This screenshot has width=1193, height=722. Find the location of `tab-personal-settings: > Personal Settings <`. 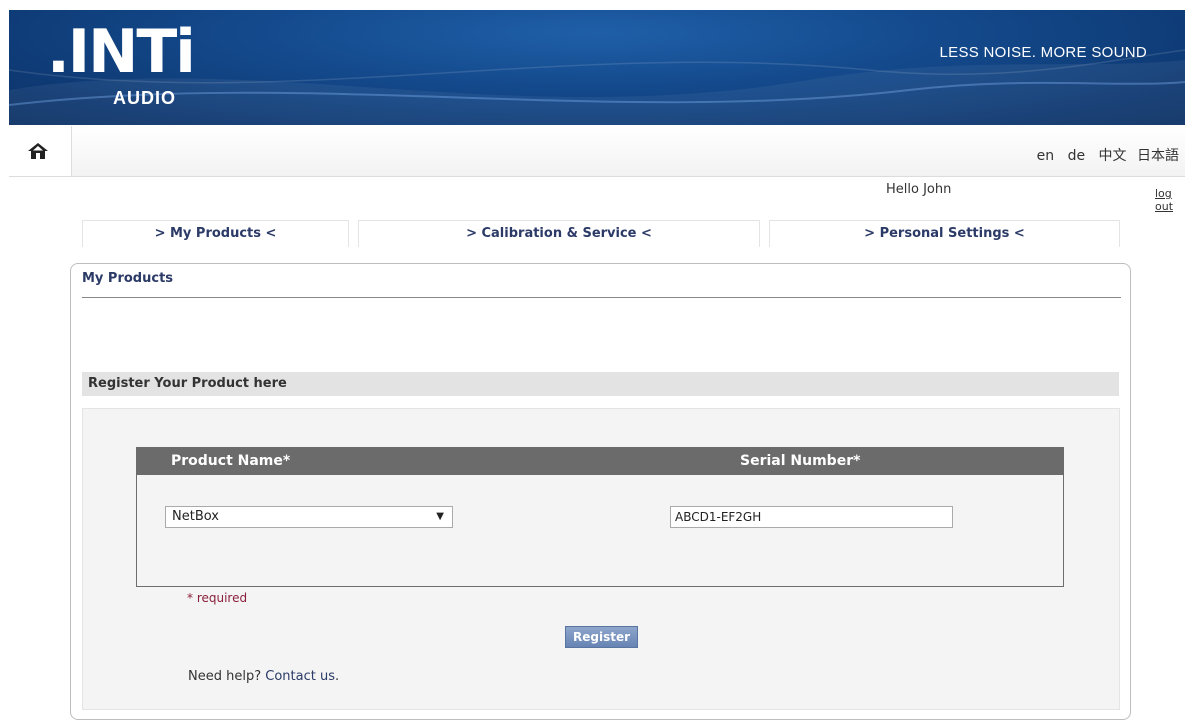

tab-personal-settings: > Personal Settings < is located at coordinates (944, 233).